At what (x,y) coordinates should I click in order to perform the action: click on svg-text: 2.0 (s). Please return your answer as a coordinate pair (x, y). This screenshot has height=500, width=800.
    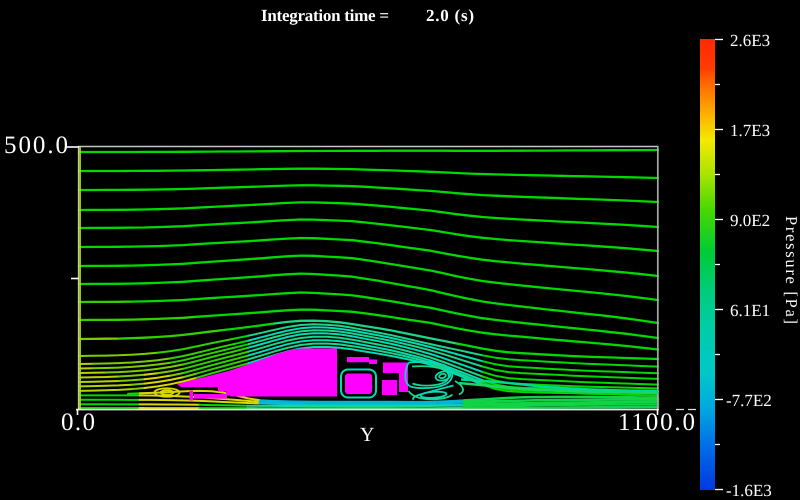
    Looking at the image, I should click on (450, 15).